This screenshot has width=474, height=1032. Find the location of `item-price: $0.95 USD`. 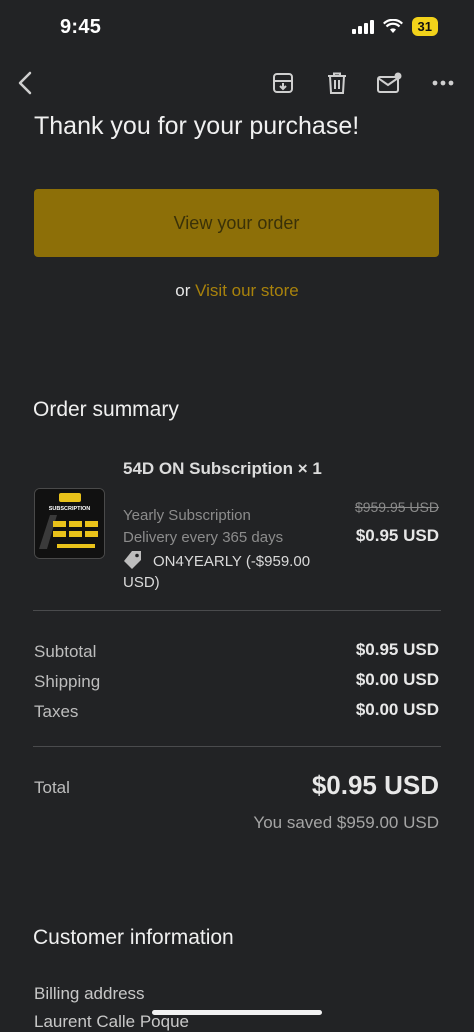

item-price: $0.95 USD is located at coordinates (397, 535).